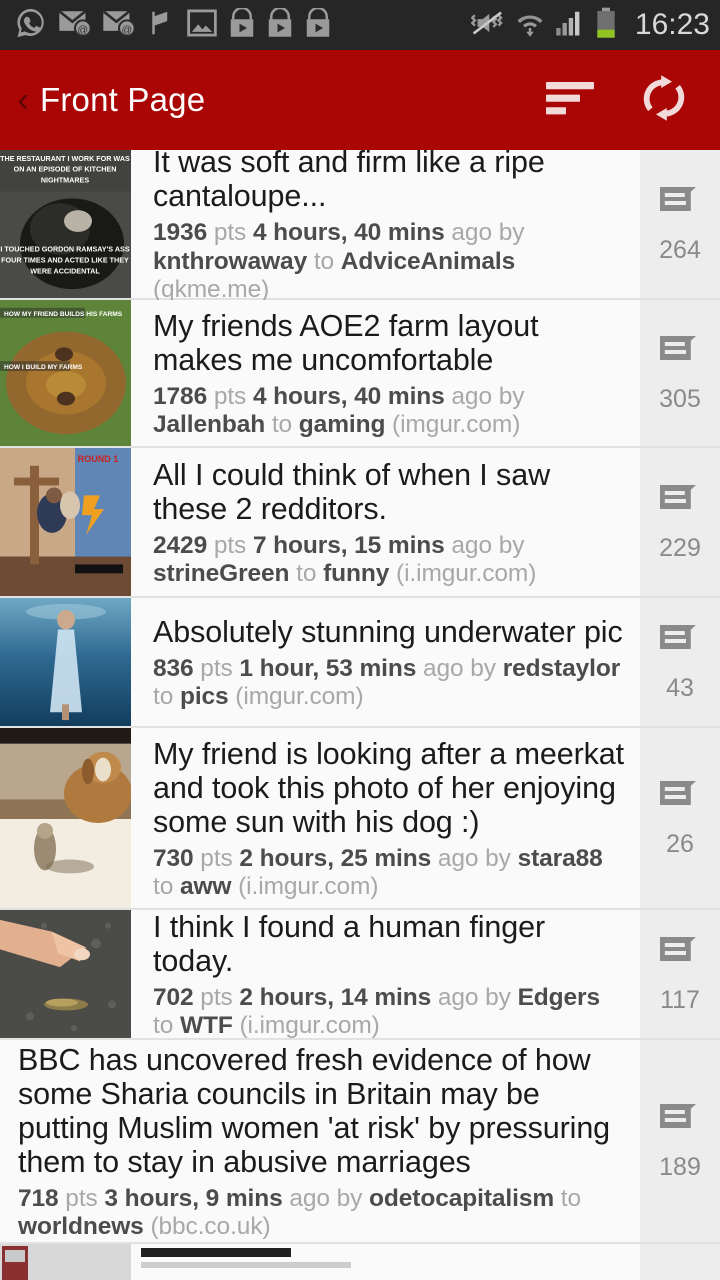 This screenshot has height=1280, width=720. Describe the element at coordinates (570, 25) in the screenshot. I see `cellular-signal-icon` at that location.